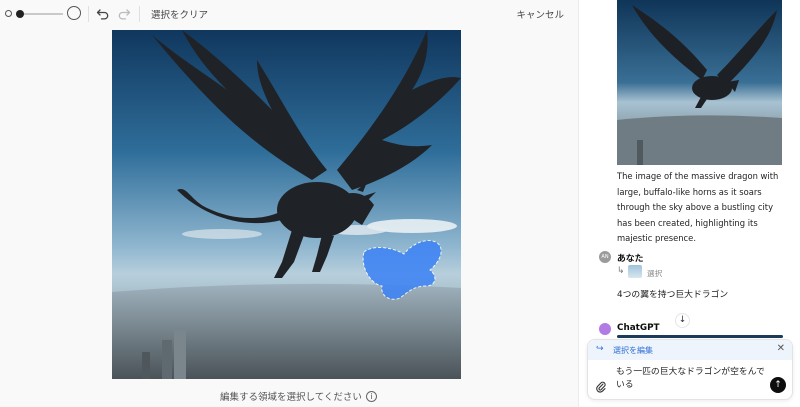 Image resolution: width=800 pixels, height=407 pixels. I want to click on reply-arrow-icon: ↪, so click(600, 349).